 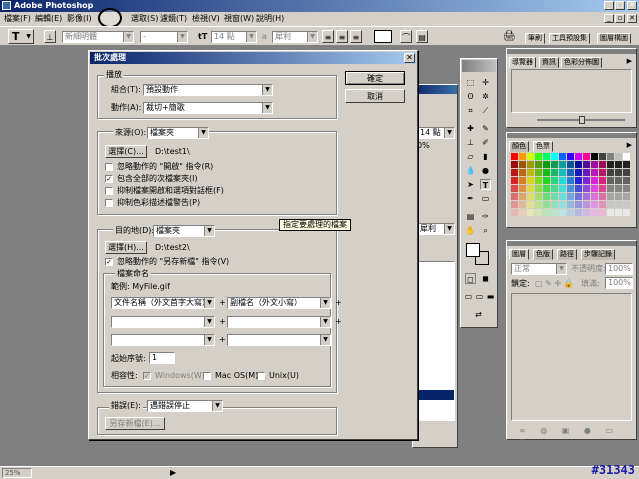 What do you see at coordinates (279, 322) in the screenshot?
I see `naming-field-4: ▼` at bounding box center [279, 322].